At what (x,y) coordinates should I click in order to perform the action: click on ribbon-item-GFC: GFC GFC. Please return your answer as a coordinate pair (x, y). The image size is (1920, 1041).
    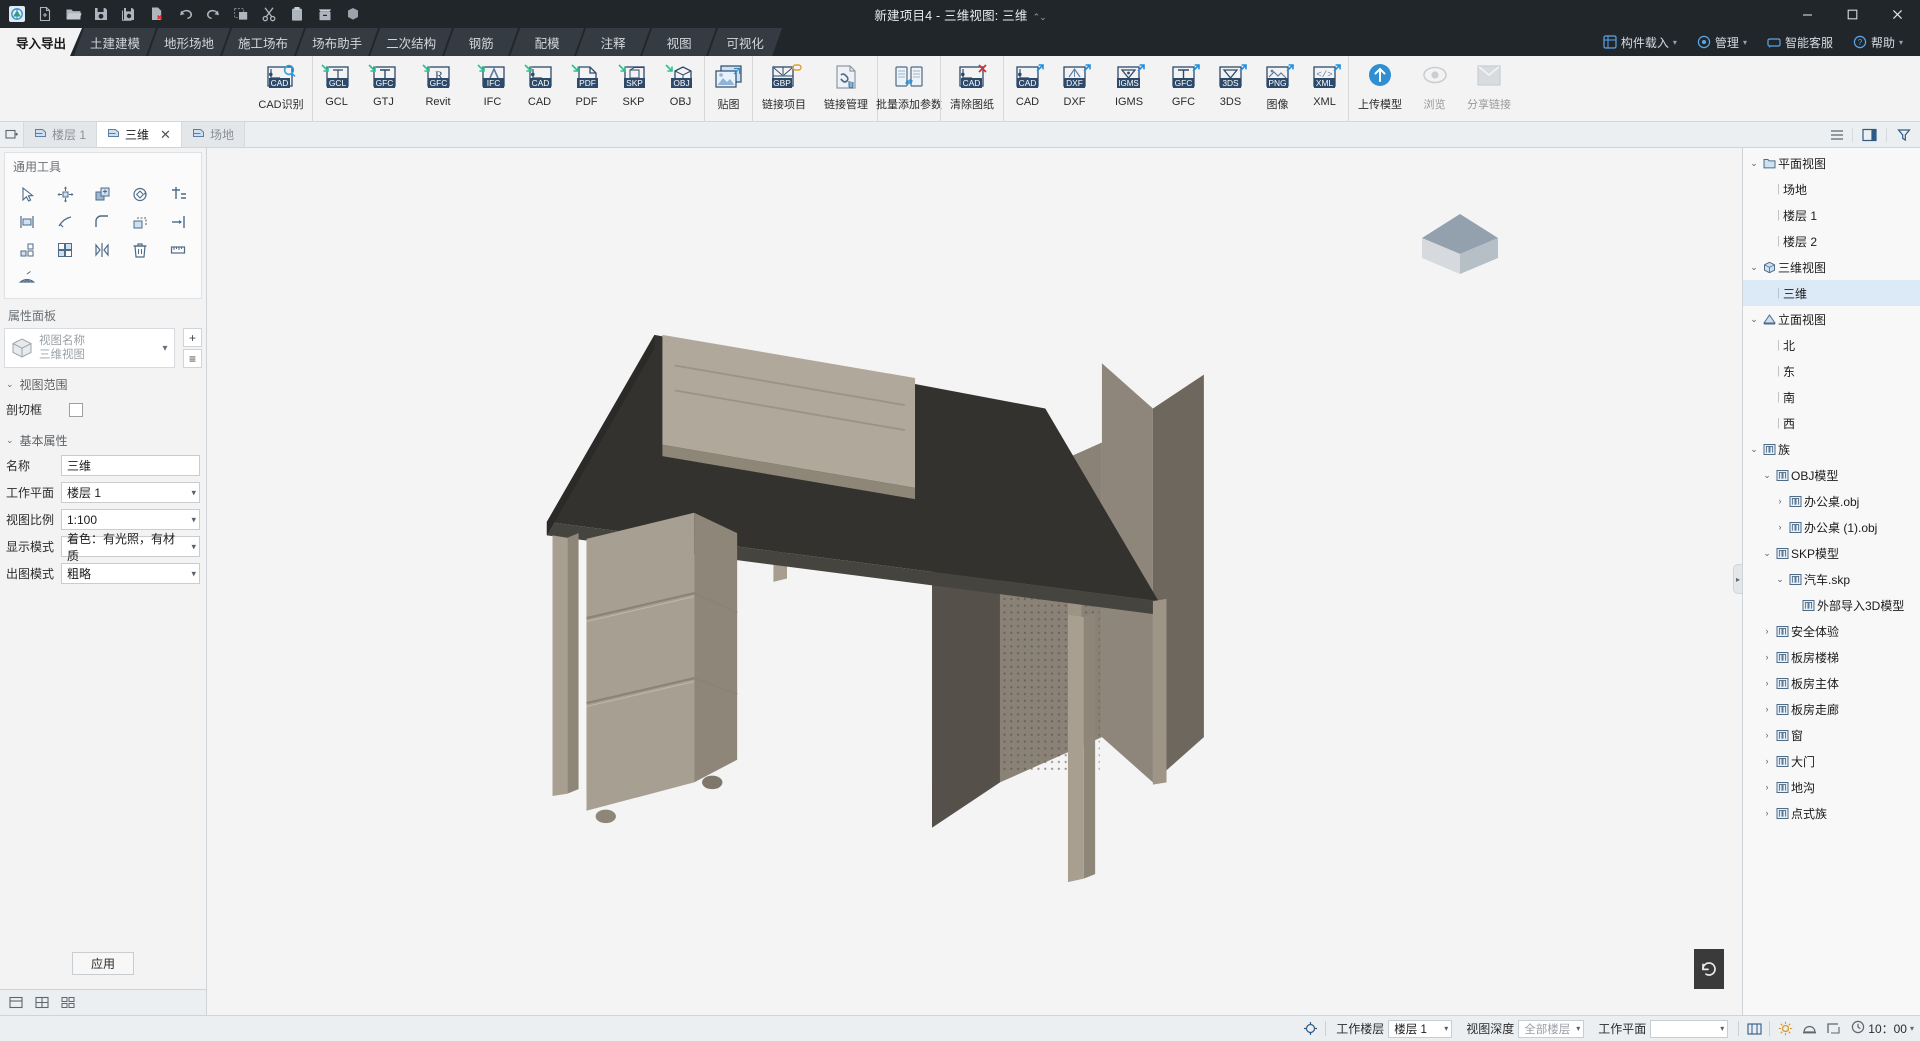
    Looking at the image, I should click on (1183, 88).